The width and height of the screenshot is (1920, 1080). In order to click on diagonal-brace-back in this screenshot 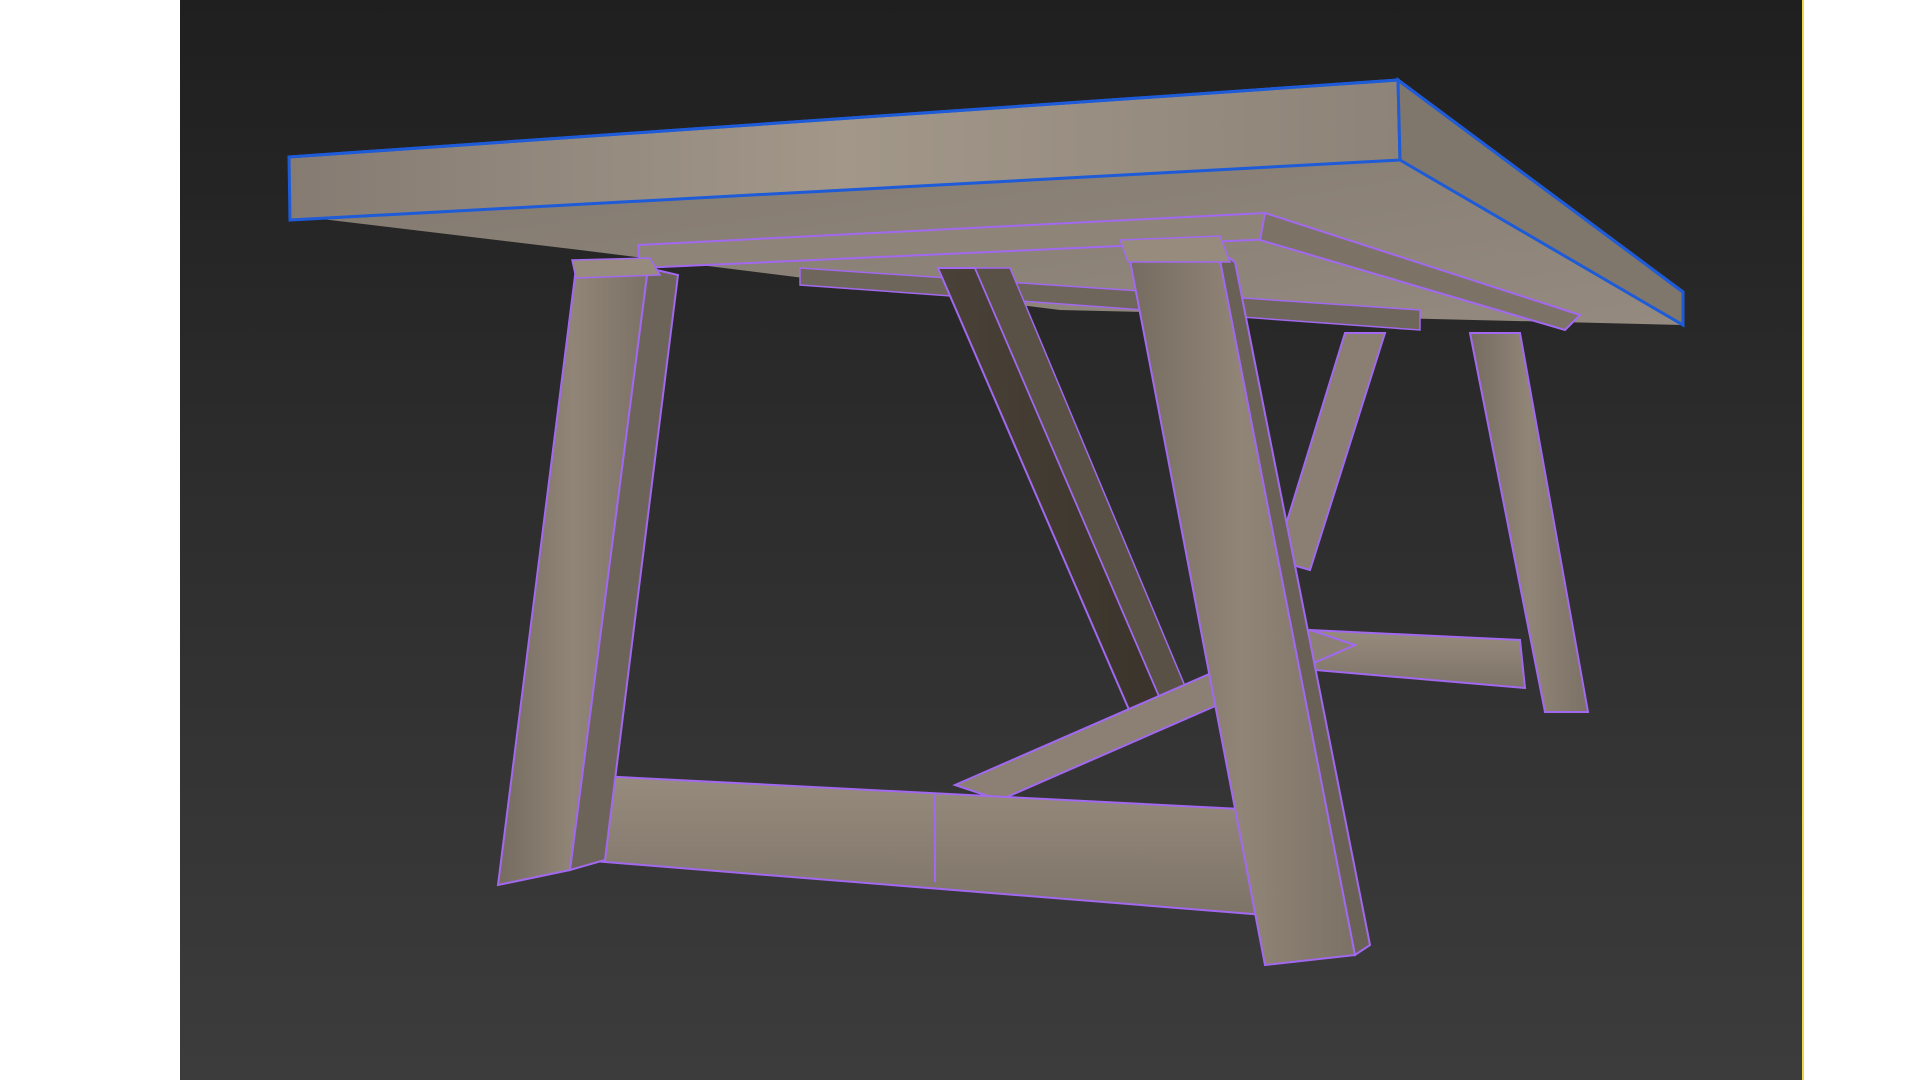, I will do `click(1330, 452)`.